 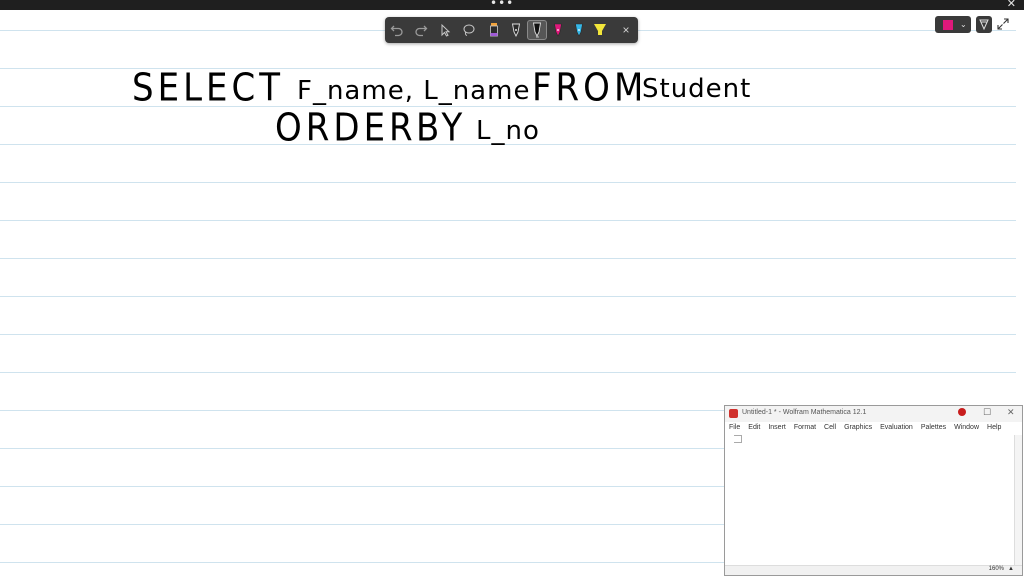 I want to click on menu-graphics: Graphics, so click(x=858, y=428).